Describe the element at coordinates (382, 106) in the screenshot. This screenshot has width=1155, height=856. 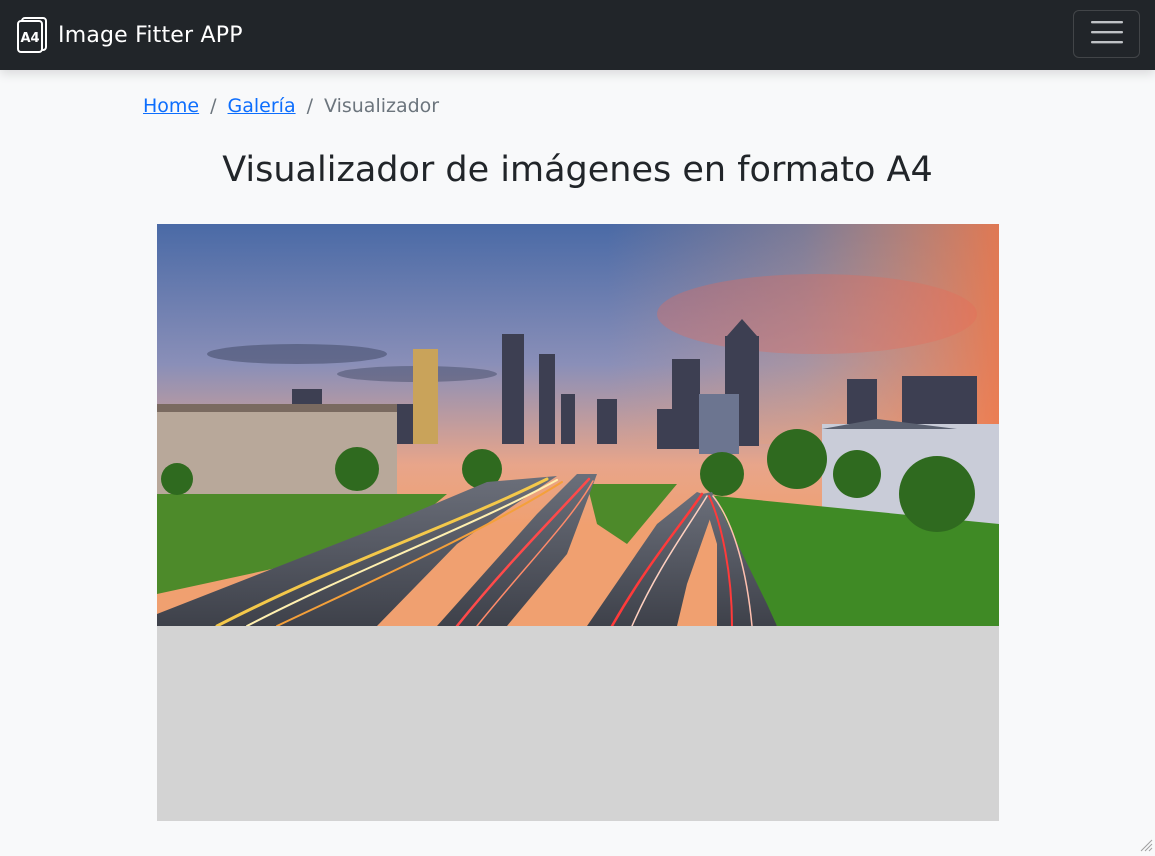
I see `breadcrumb-current: Visualizador` at that location.